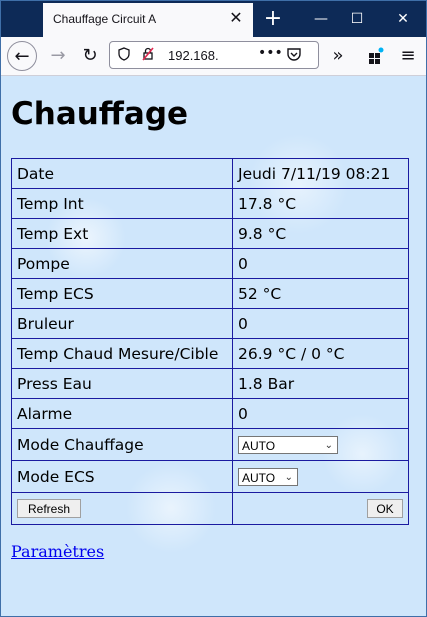 Image resolution: width=427 pixels, height=617 pixels. Describe the element at coordinates (376, 56) in the screenshot. I see `extensions-icon` at that location.